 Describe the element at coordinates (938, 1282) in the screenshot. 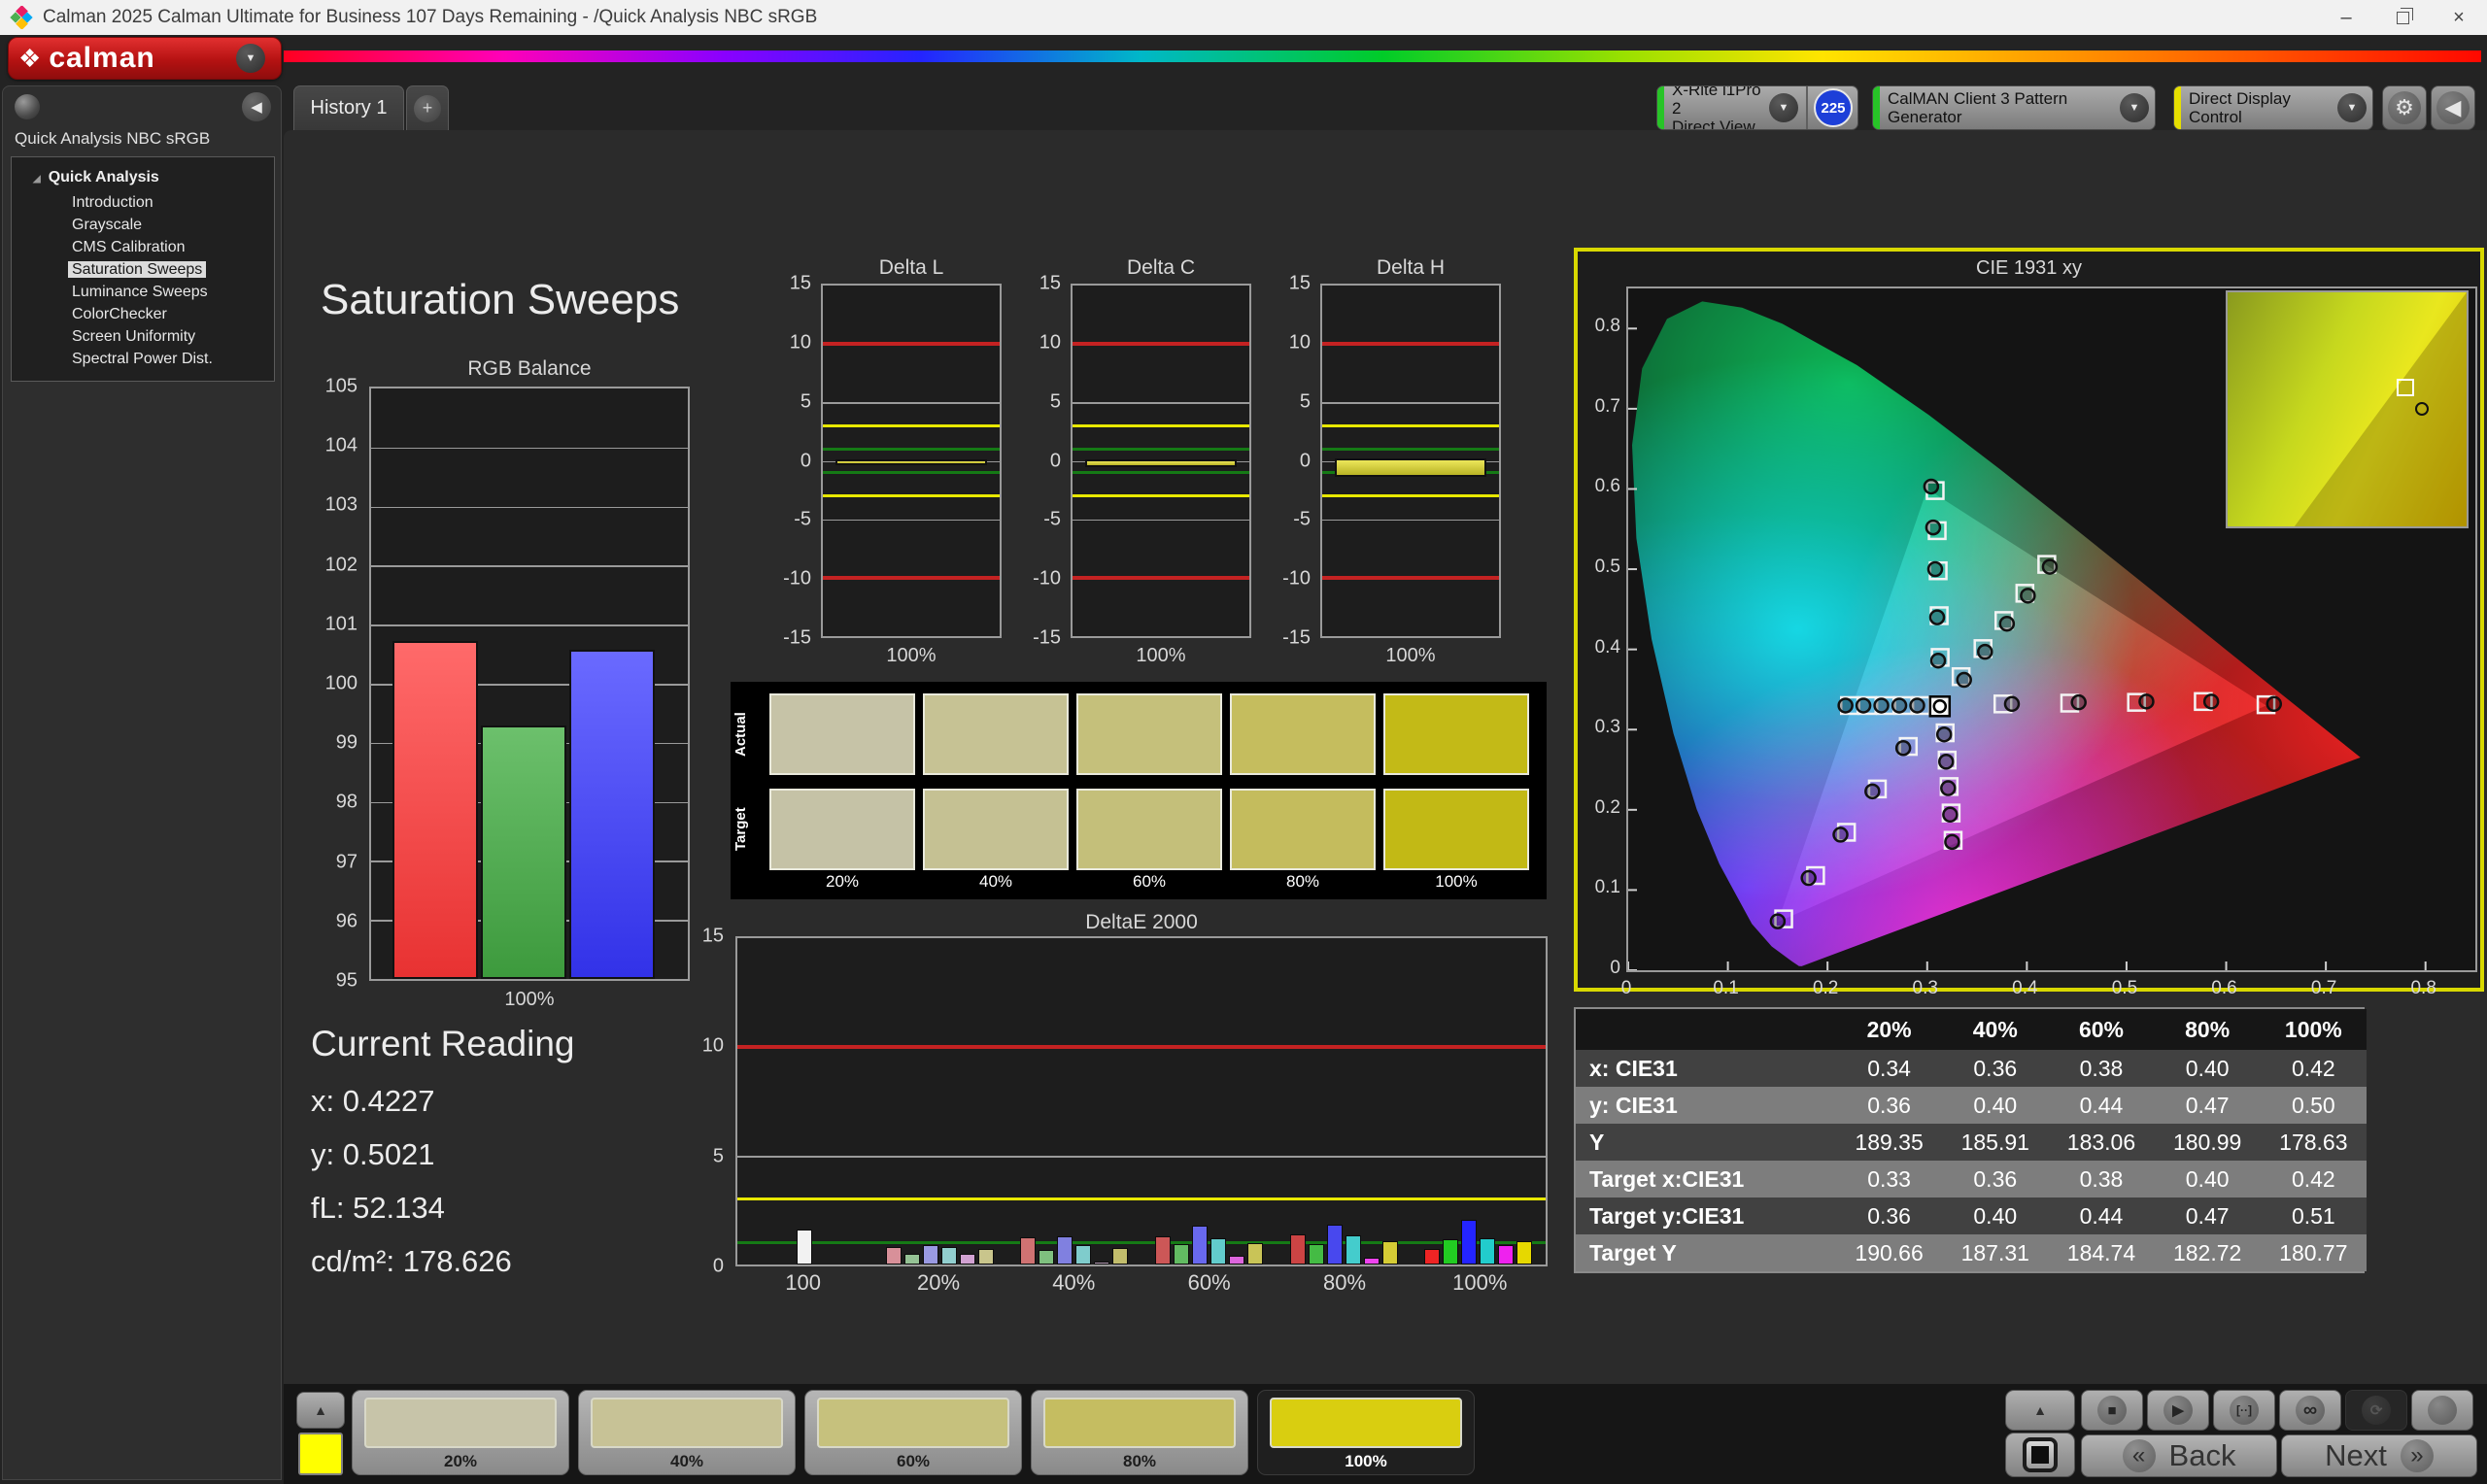

I see `deltae-group-label: 20%` at that location.